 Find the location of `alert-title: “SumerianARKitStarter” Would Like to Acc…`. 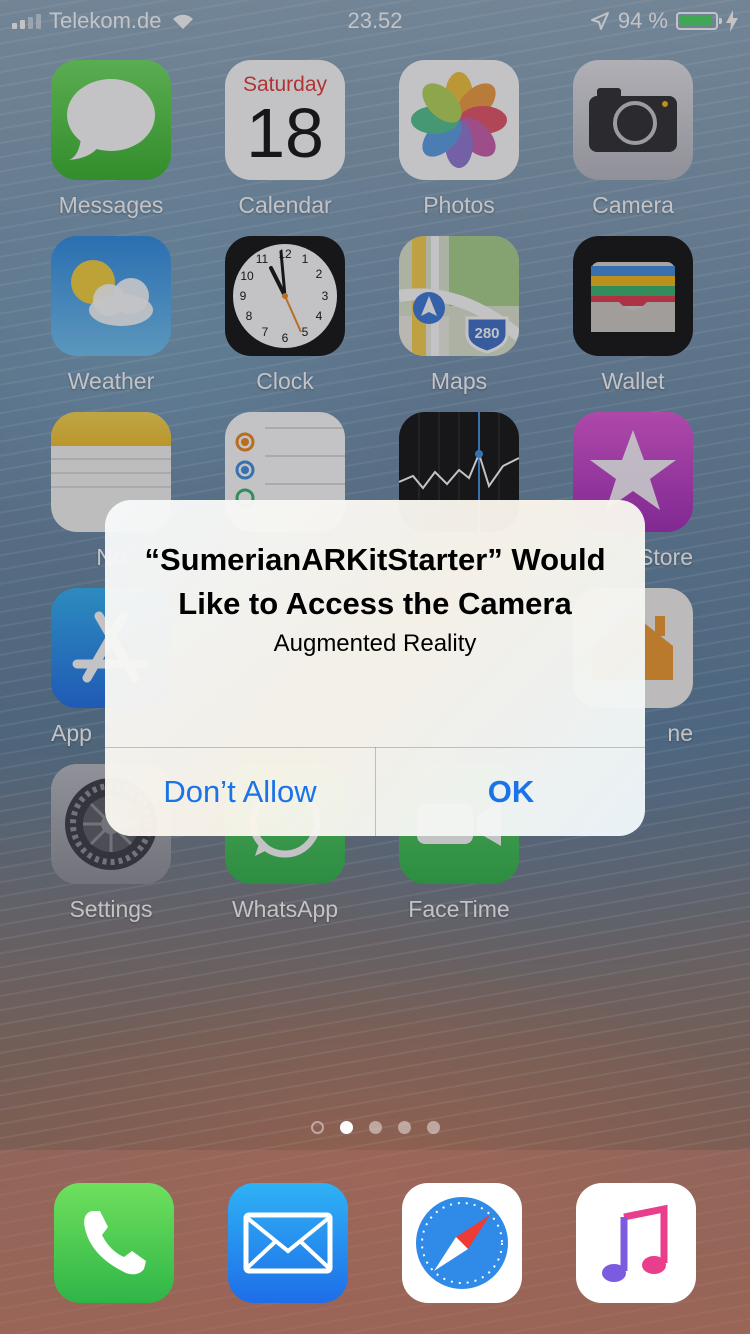

alert-title: “SumerianARKitStarter” Would Like to Acc… is located at coordinates (375, 581).